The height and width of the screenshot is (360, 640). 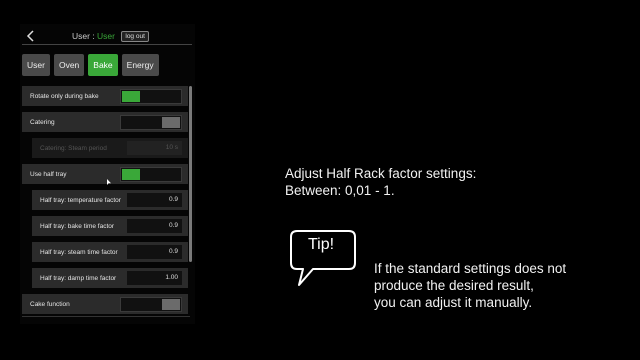 I want to click on setting-label: Catering: Steam period, so click(x=73, y=148).